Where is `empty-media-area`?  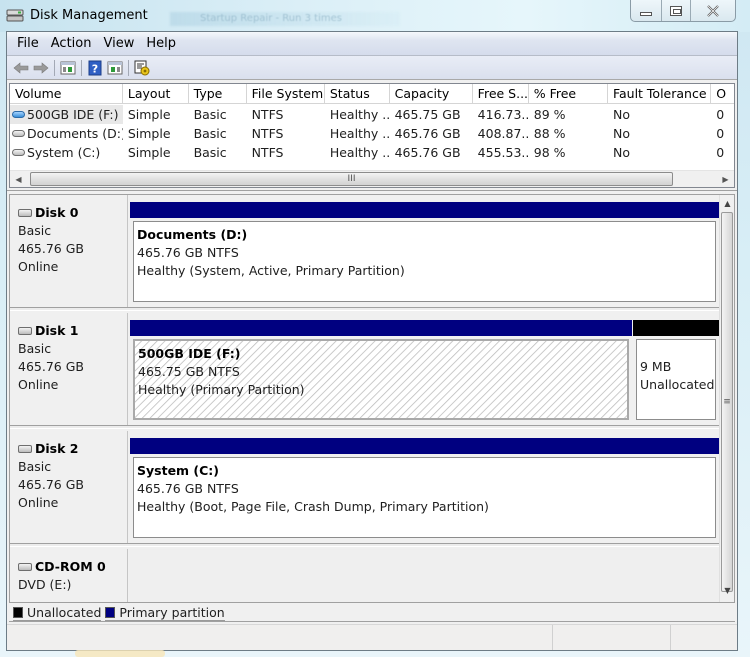 empty-media-area is located at coordinates (424, 575).